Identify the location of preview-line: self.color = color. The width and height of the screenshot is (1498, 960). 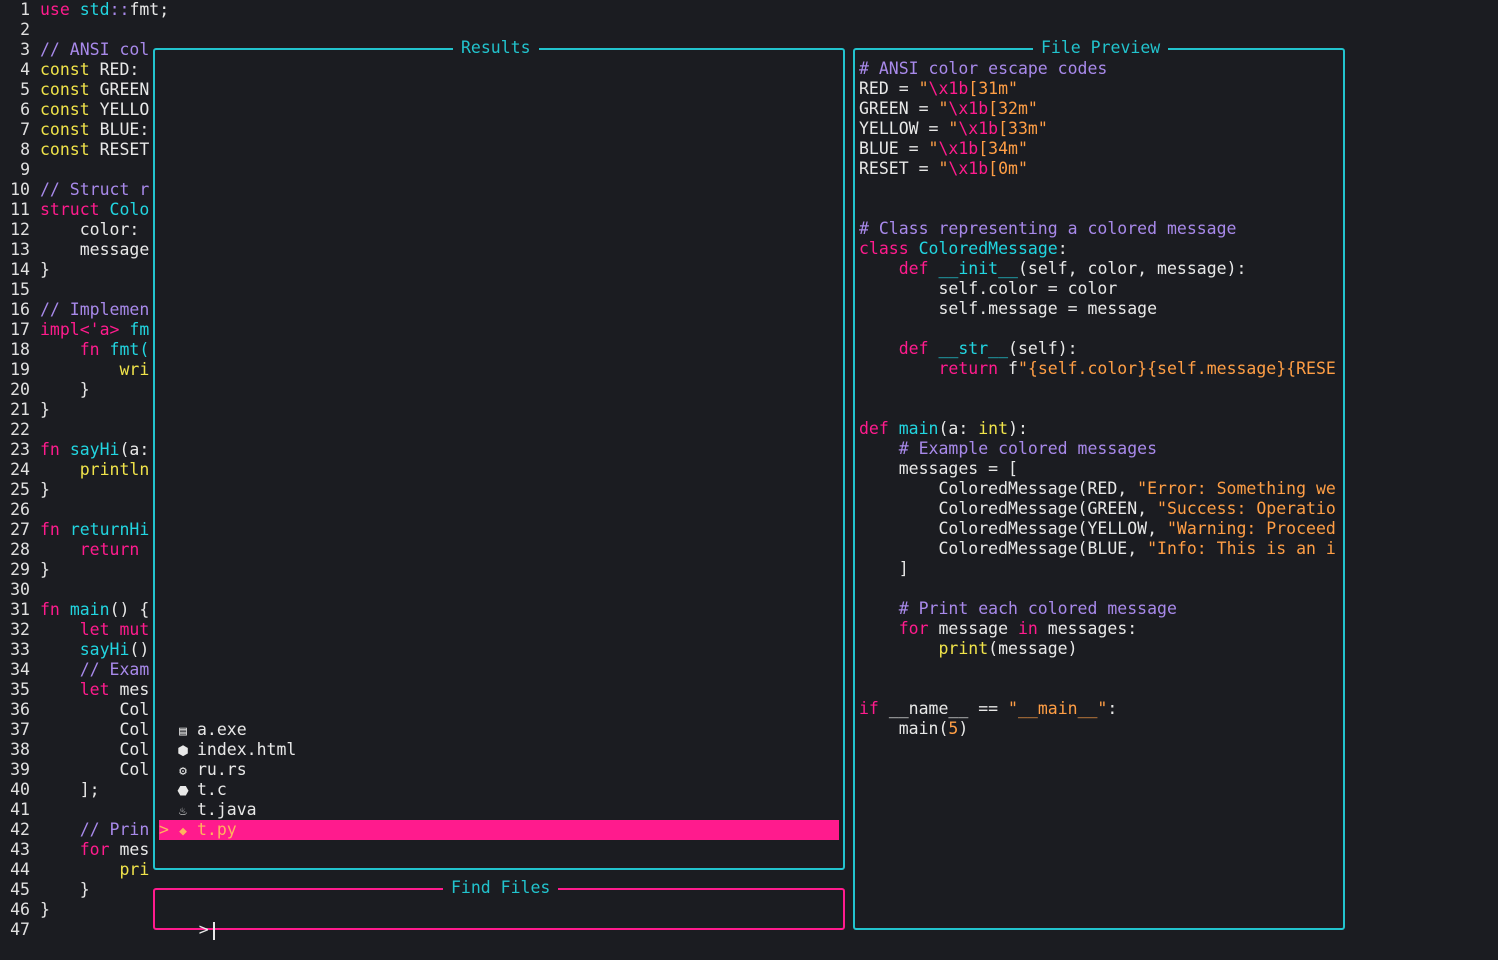
(1100, 289).